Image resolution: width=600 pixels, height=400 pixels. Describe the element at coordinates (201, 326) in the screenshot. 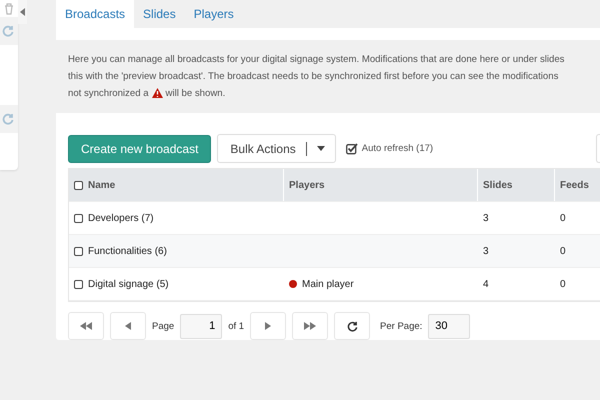

I see `page-field: 1` at that location.